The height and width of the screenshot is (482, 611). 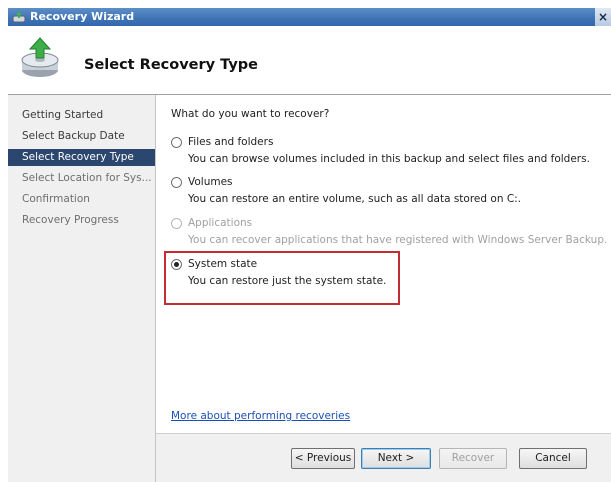 I want to click on volumes-radio, so click(x=176, y=182).